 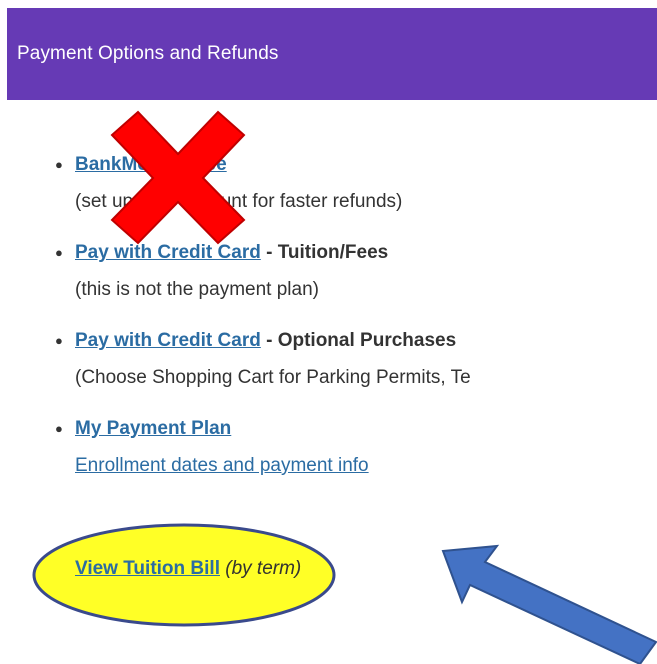 I want to click on pay-credit-card-optional-link: Pay with Credit Card, so click(x=168, y=340).